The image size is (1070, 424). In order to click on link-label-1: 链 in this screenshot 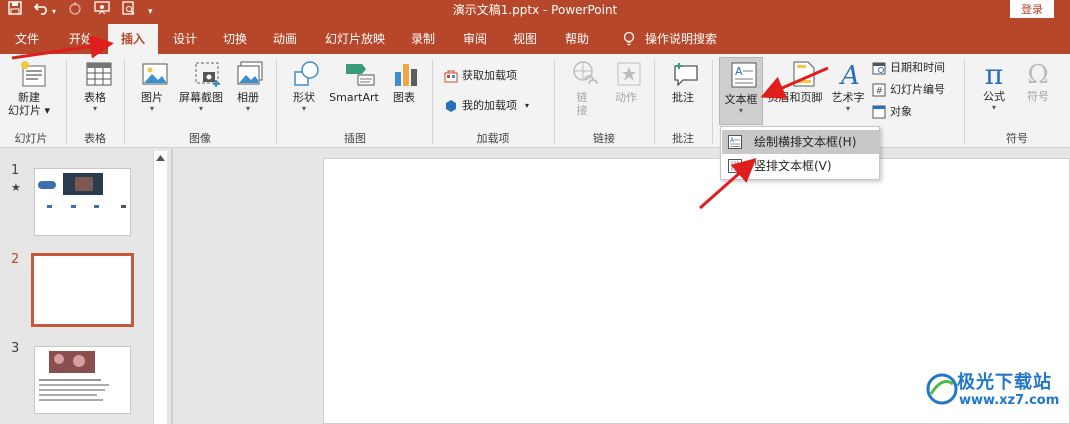, I will do `click(582, 97)`.